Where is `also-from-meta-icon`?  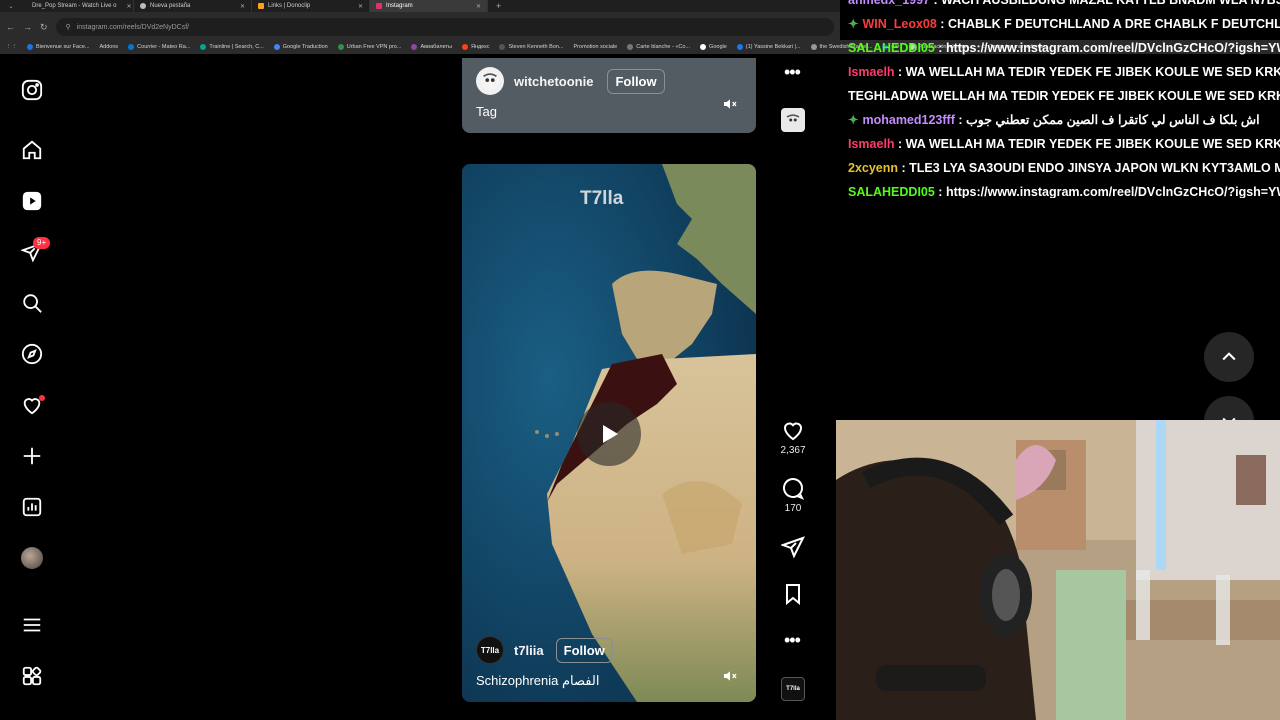 also-from-meta-icon is located at coordinates (32, 676).